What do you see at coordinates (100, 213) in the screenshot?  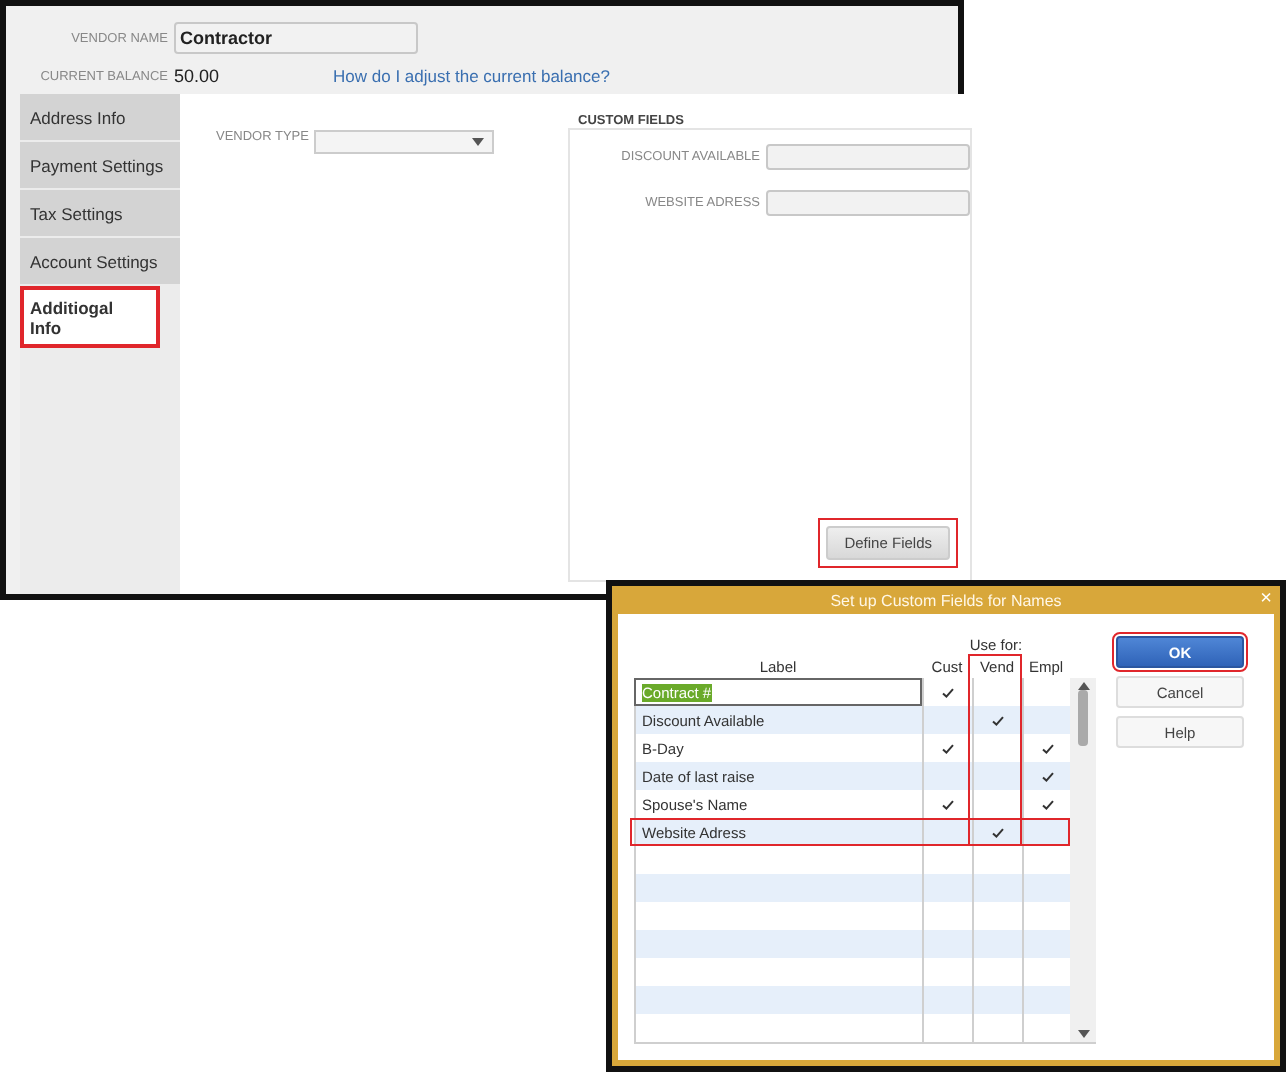 I see `sidebar-tab: Tax Settings` at bounding box center [100, 213].